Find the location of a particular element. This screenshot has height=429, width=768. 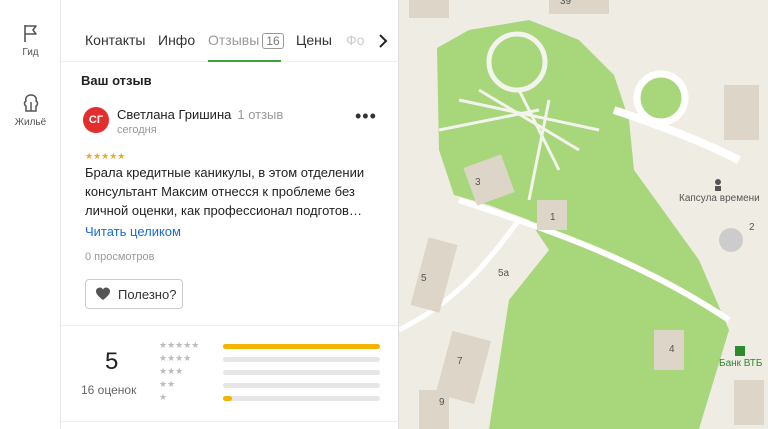

map-label: 4 is located at coordinates (672, 349).